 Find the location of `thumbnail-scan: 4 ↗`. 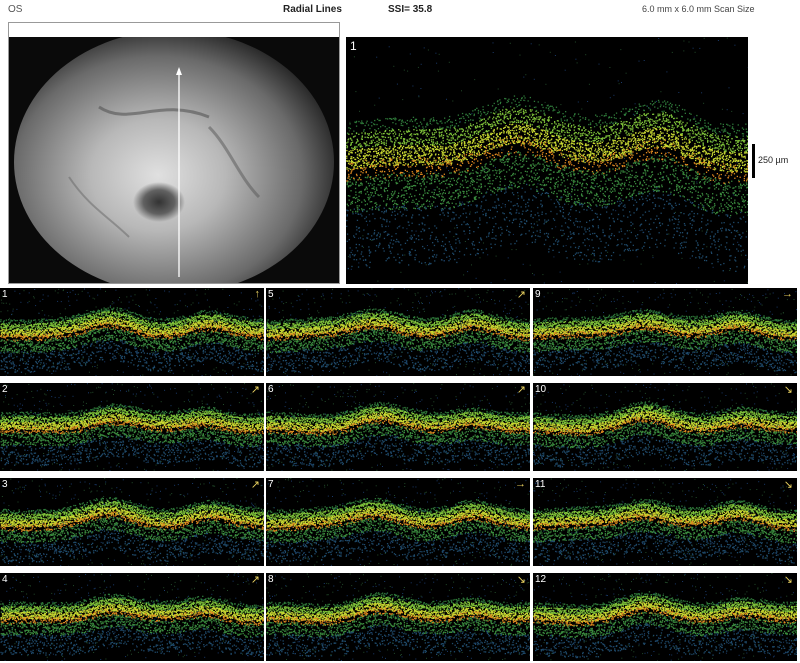

thumbnail-scan: 4 ↗ is located at coordinates (132, 617).